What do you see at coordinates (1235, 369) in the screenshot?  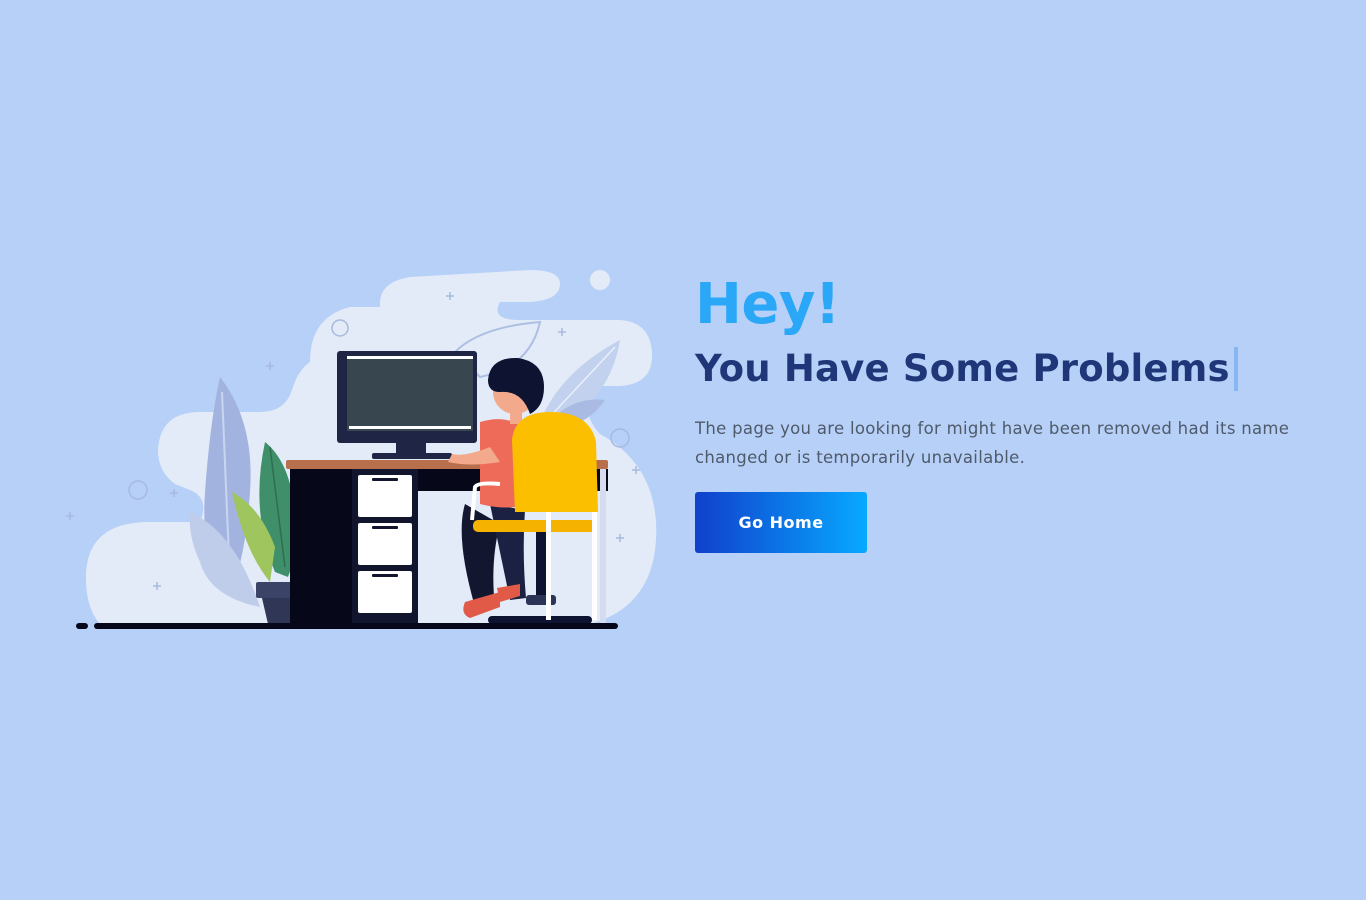 I see `text-cursor` at bounding box center [1235, 369].